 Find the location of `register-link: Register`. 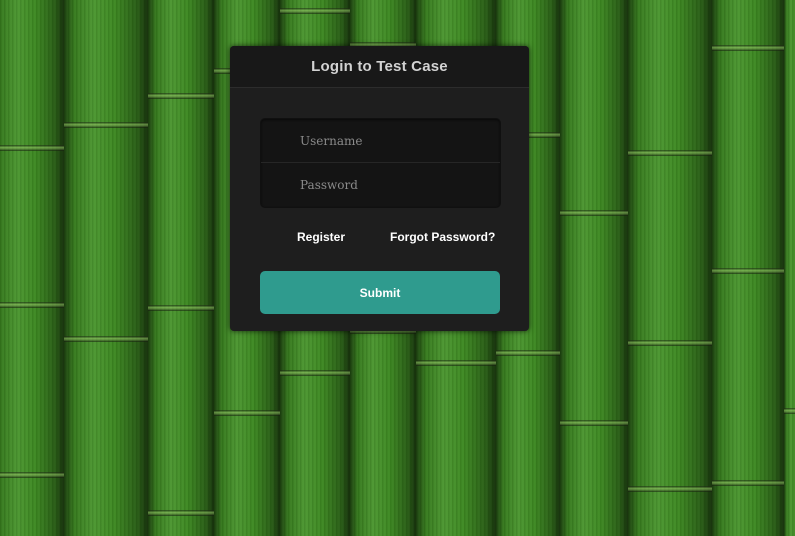

register-link: Register is located at coordinates (321, 237).